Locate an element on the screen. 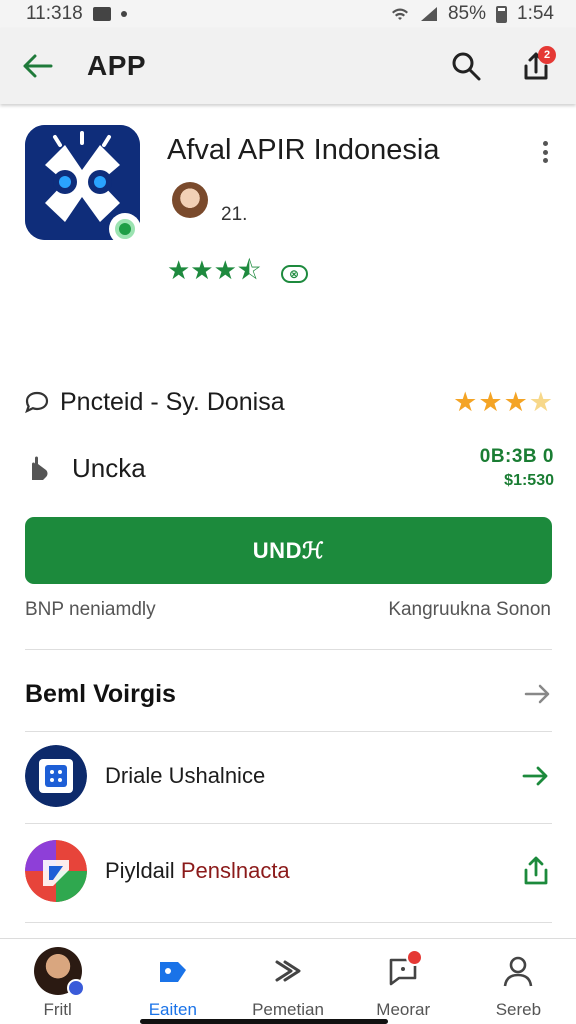 This screenshot has width=576, height=1024. list-item: Piyldail Penslnacta is located at coordinates (288, 871).